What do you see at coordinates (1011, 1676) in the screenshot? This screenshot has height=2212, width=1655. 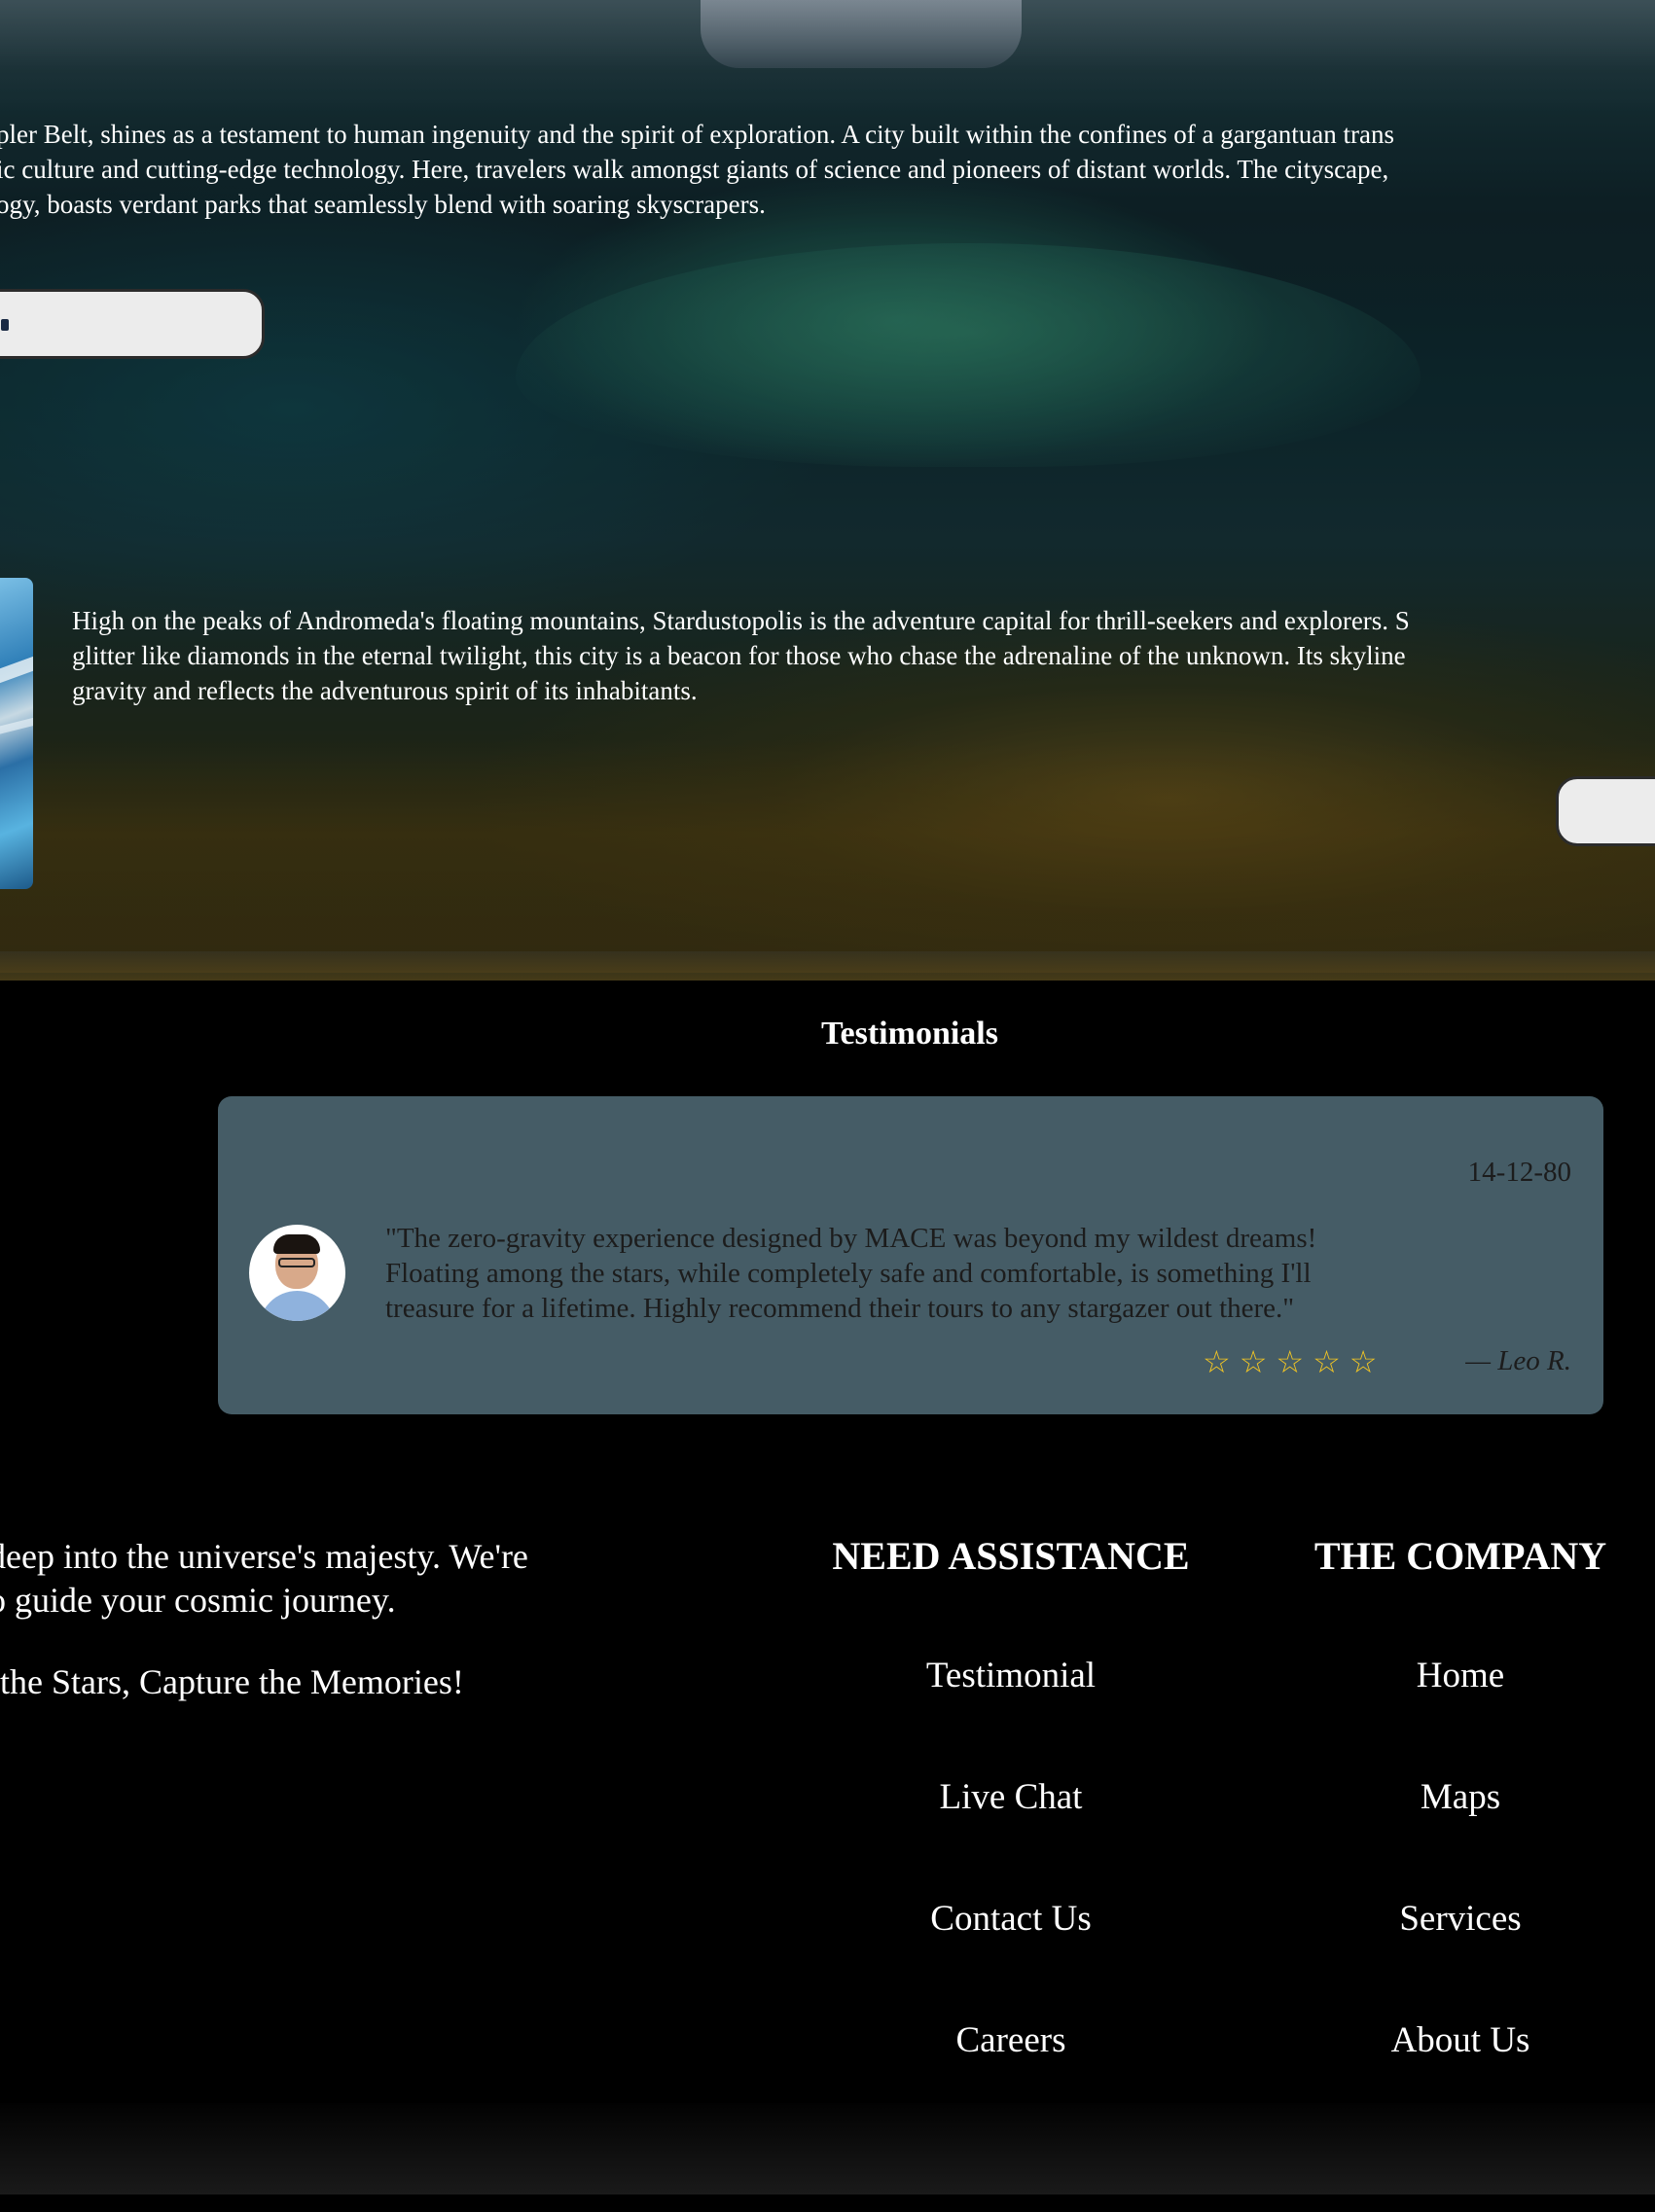 I see `footer-link-testimonial: Testimonial` at bounding box center [1011, 1676].